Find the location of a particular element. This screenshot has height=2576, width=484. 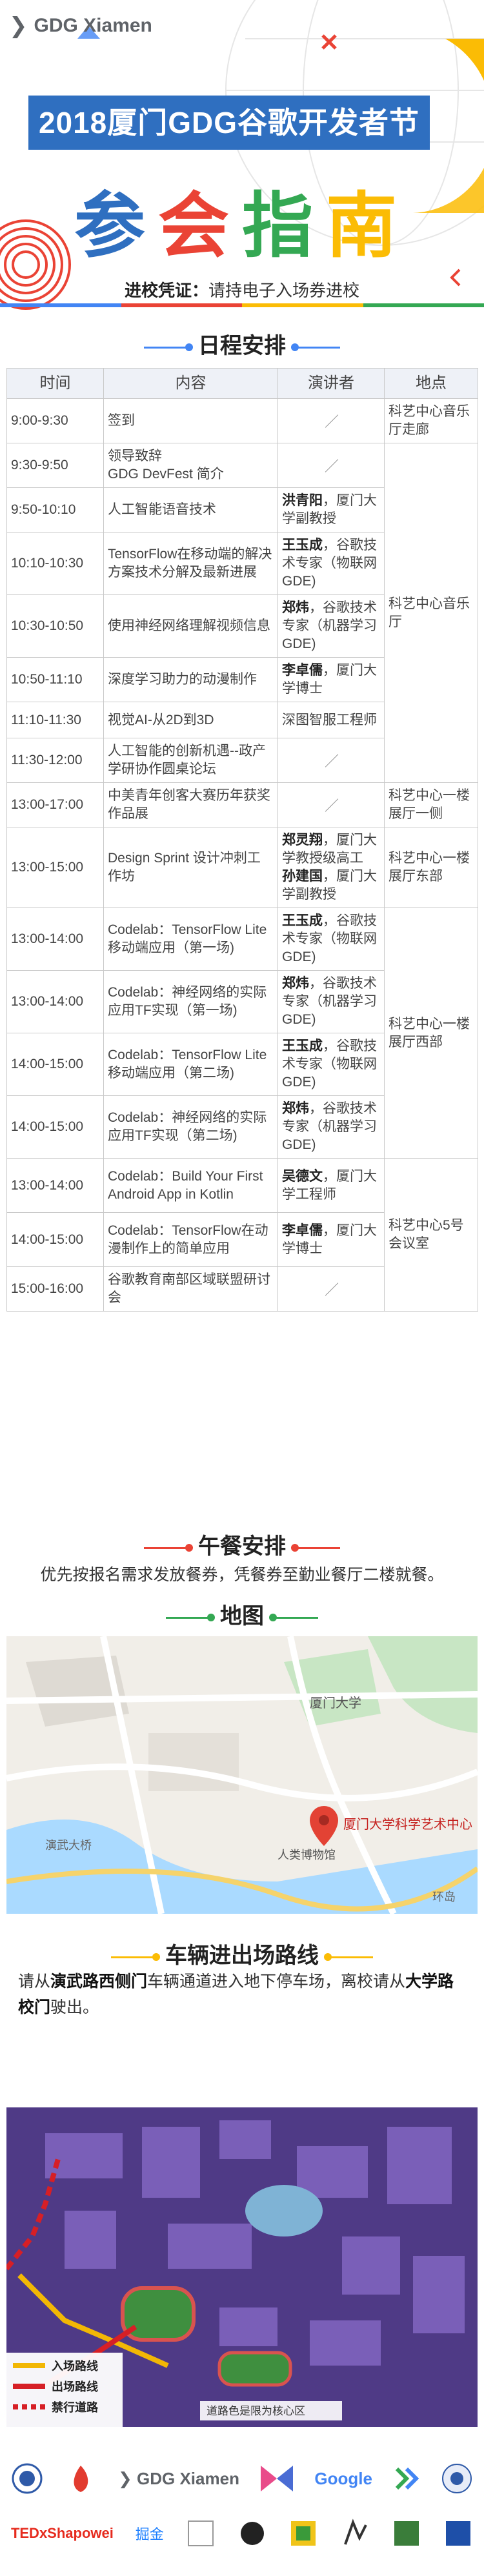

gdg-brand: ❯ GDG Xiamen is located at coordinates (80, 26).